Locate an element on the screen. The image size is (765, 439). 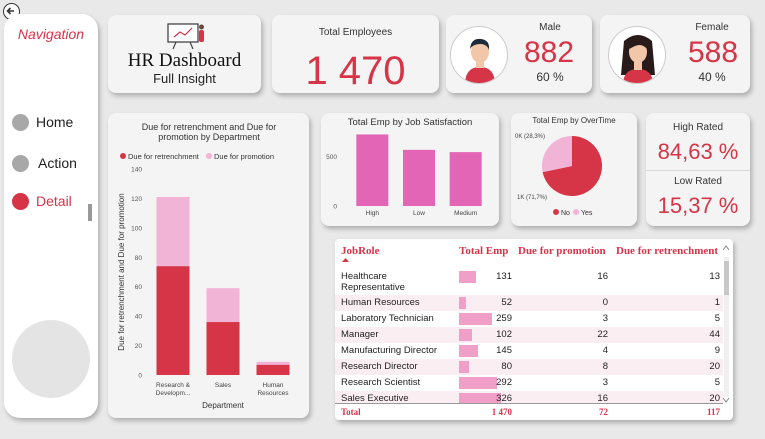
x-tick-label: Medium is located at coordinates (465, 213).